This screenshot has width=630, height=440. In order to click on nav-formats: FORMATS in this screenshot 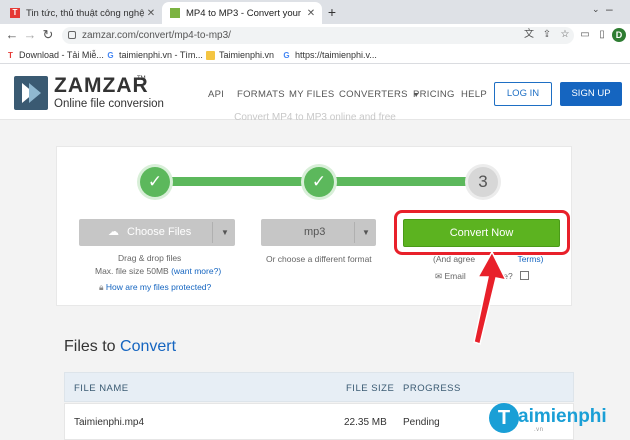, I will do `click(261, 94)`.